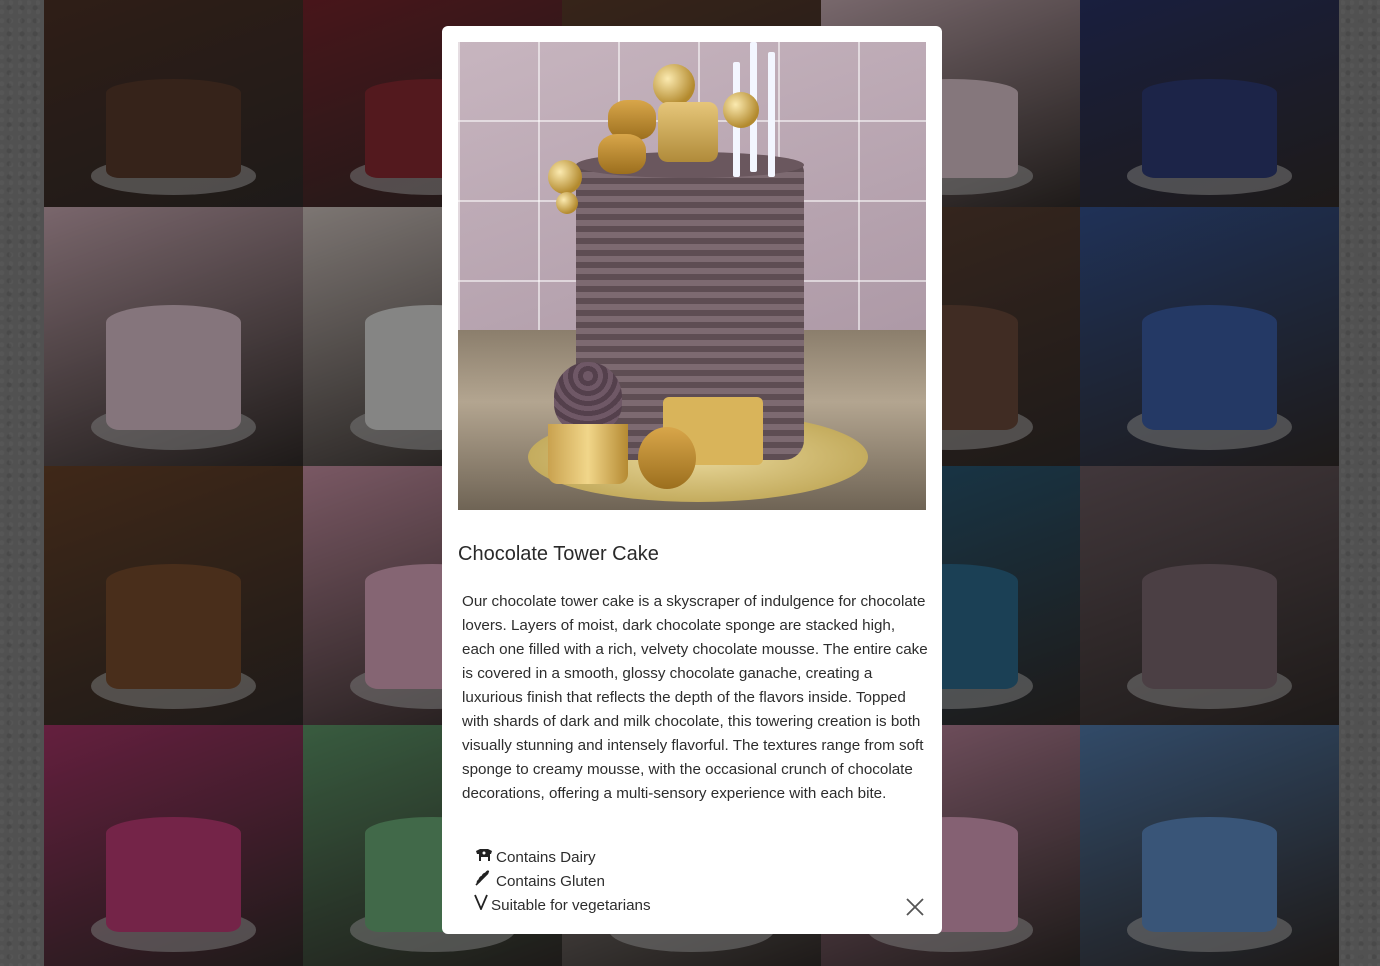 The image size is (1380, 966). Describe the element at coordinates (485, 882) in the screenshot. I see `wheat-icon` at that location.